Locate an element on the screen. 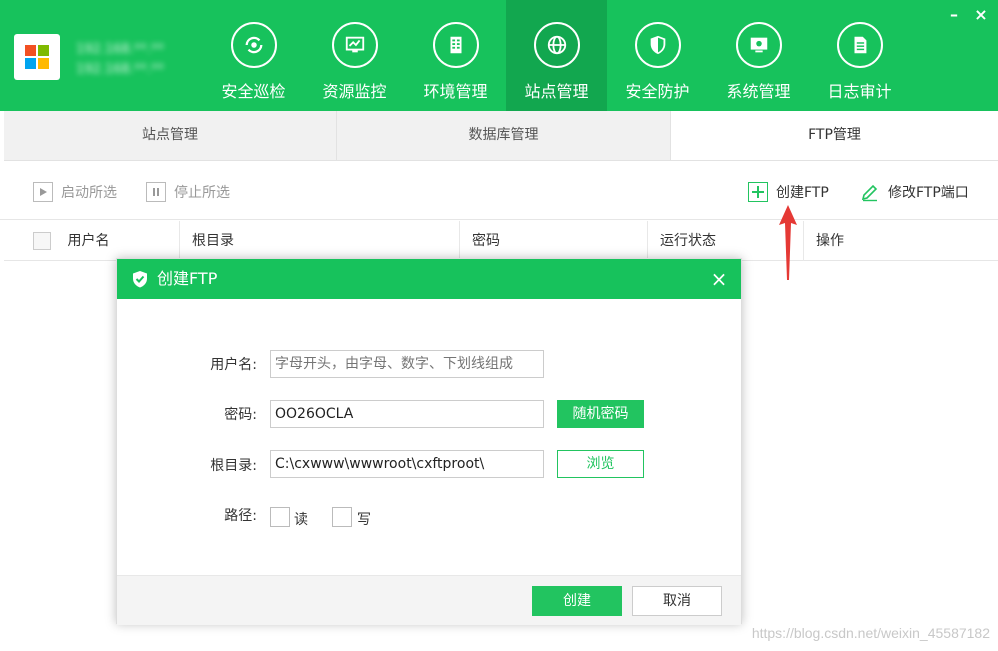  cancel-button: 取消 is located at coordinates (677, 601).